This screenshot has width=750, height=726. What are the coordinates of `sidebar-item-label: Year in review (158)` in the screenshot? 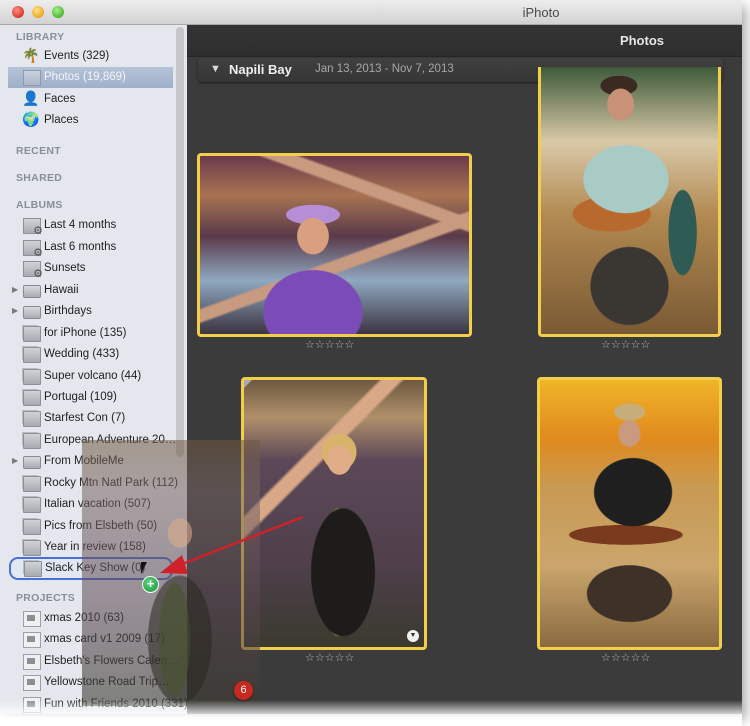 It's located at (95, 547).